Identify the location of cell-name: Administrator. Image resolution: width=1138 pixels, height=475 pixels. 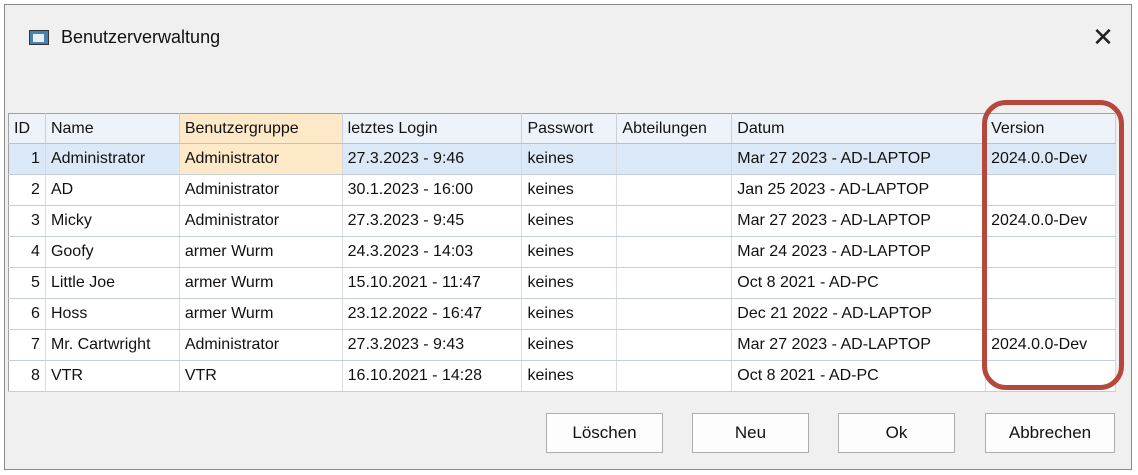
(112, 159).